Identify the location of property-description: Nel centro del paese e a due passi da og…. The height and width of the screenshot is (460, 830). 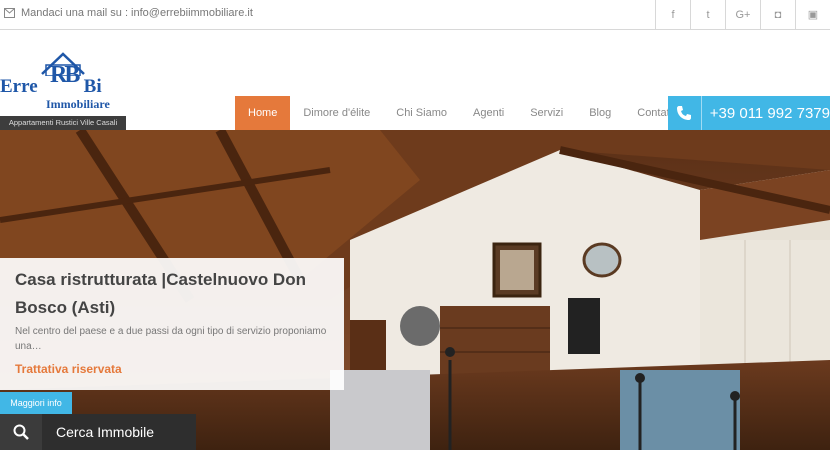
(171, 339).